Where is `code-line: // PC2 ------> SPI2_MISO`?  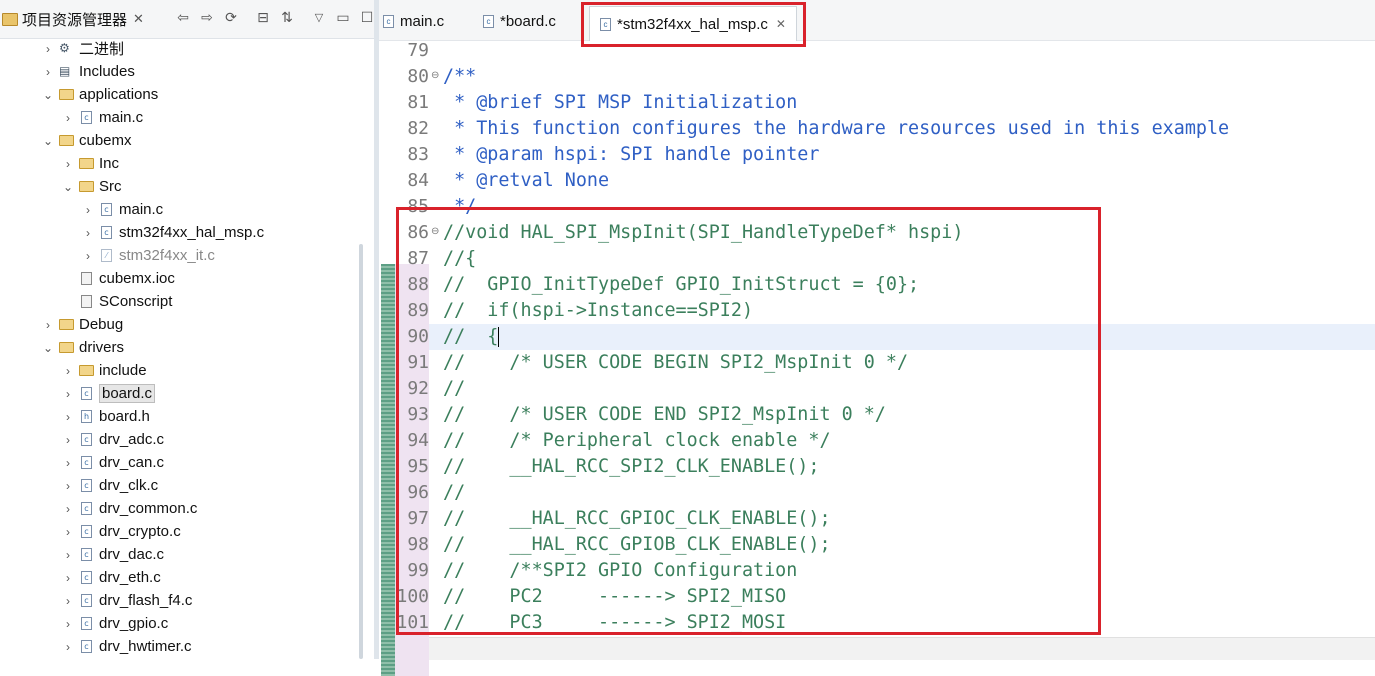
code-line: // PC2 ------> SPI2_MISO is located at coordinates (614, 597).